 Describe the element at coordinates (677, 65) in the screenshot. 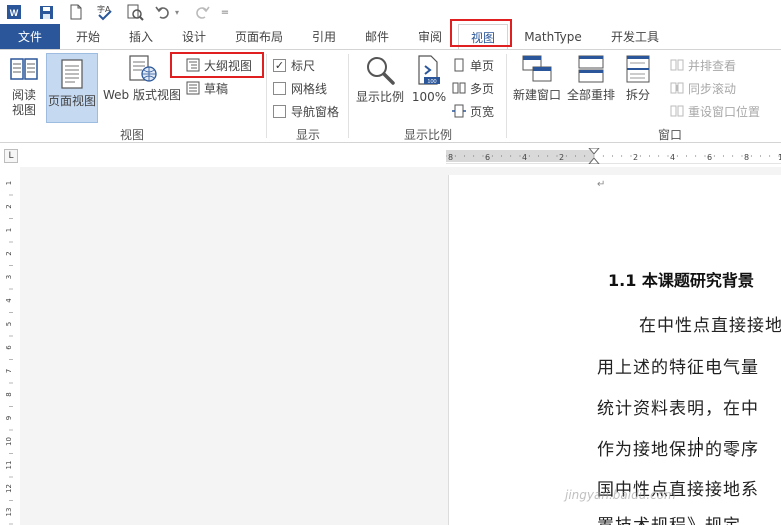

I see `side-by-side-icon` at that location.